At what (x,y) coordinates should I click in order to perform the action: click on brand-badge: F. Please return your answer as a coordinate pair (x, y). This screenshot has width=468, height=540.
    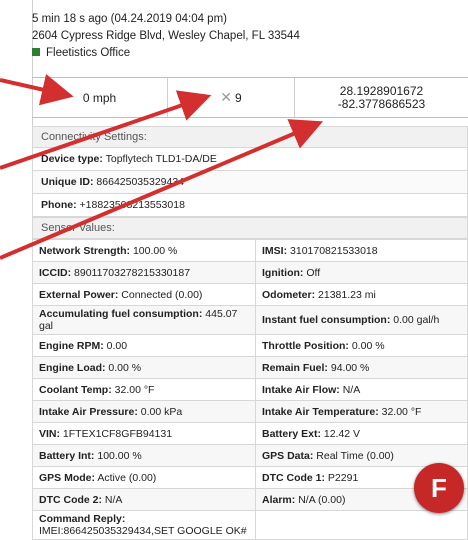
    Looking at the image, I should click on (439, 488).